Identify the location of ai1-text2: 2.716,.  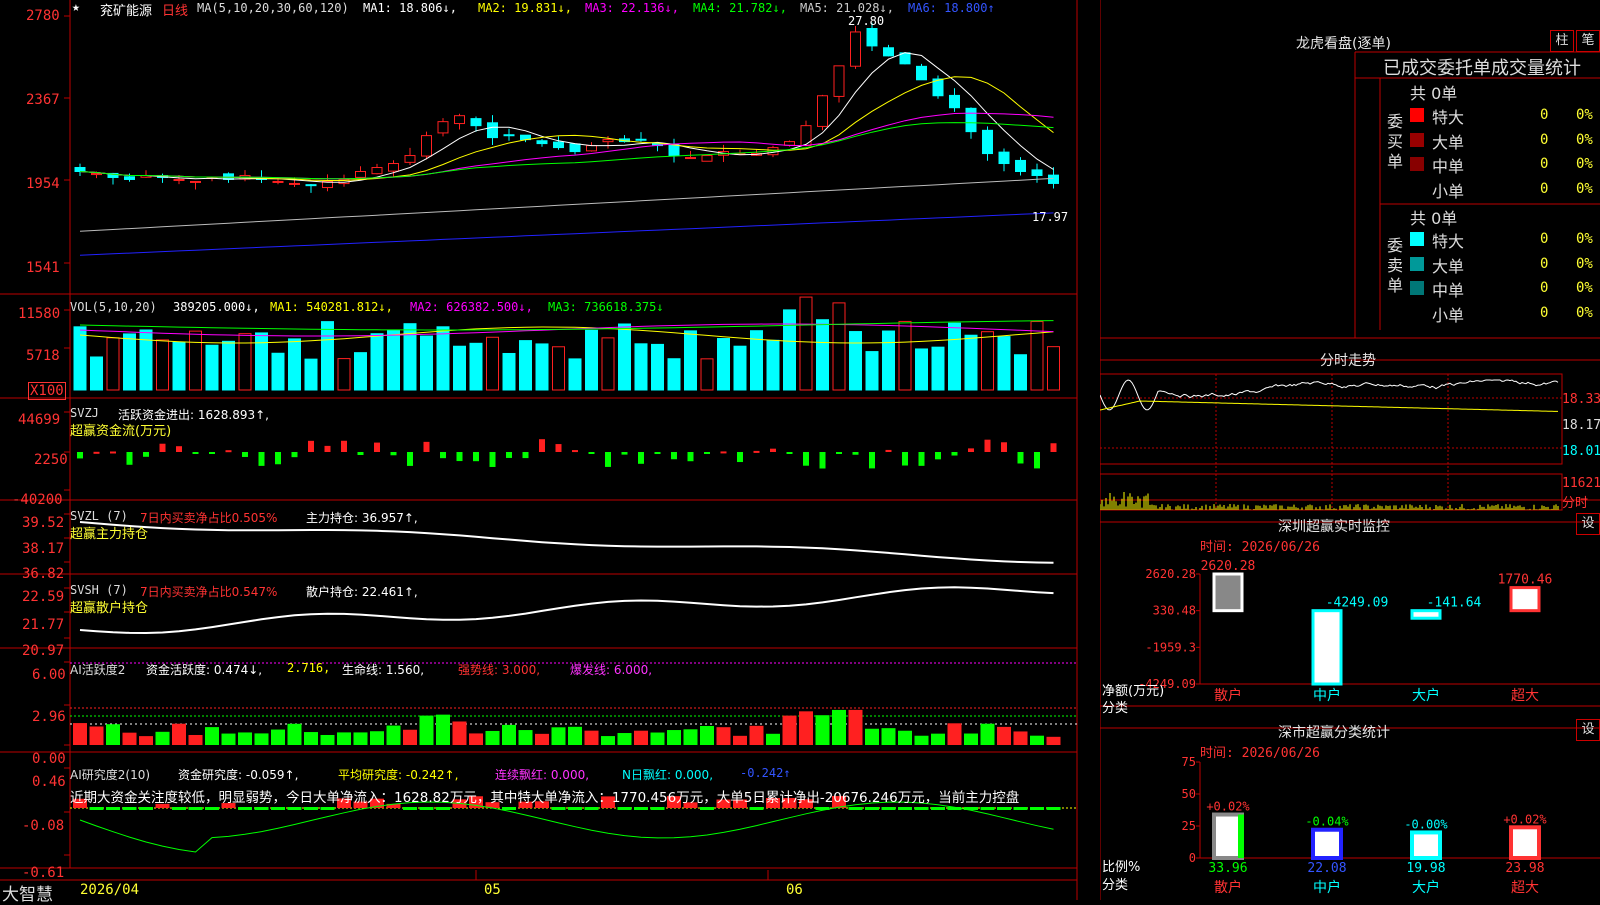
(309, 668).